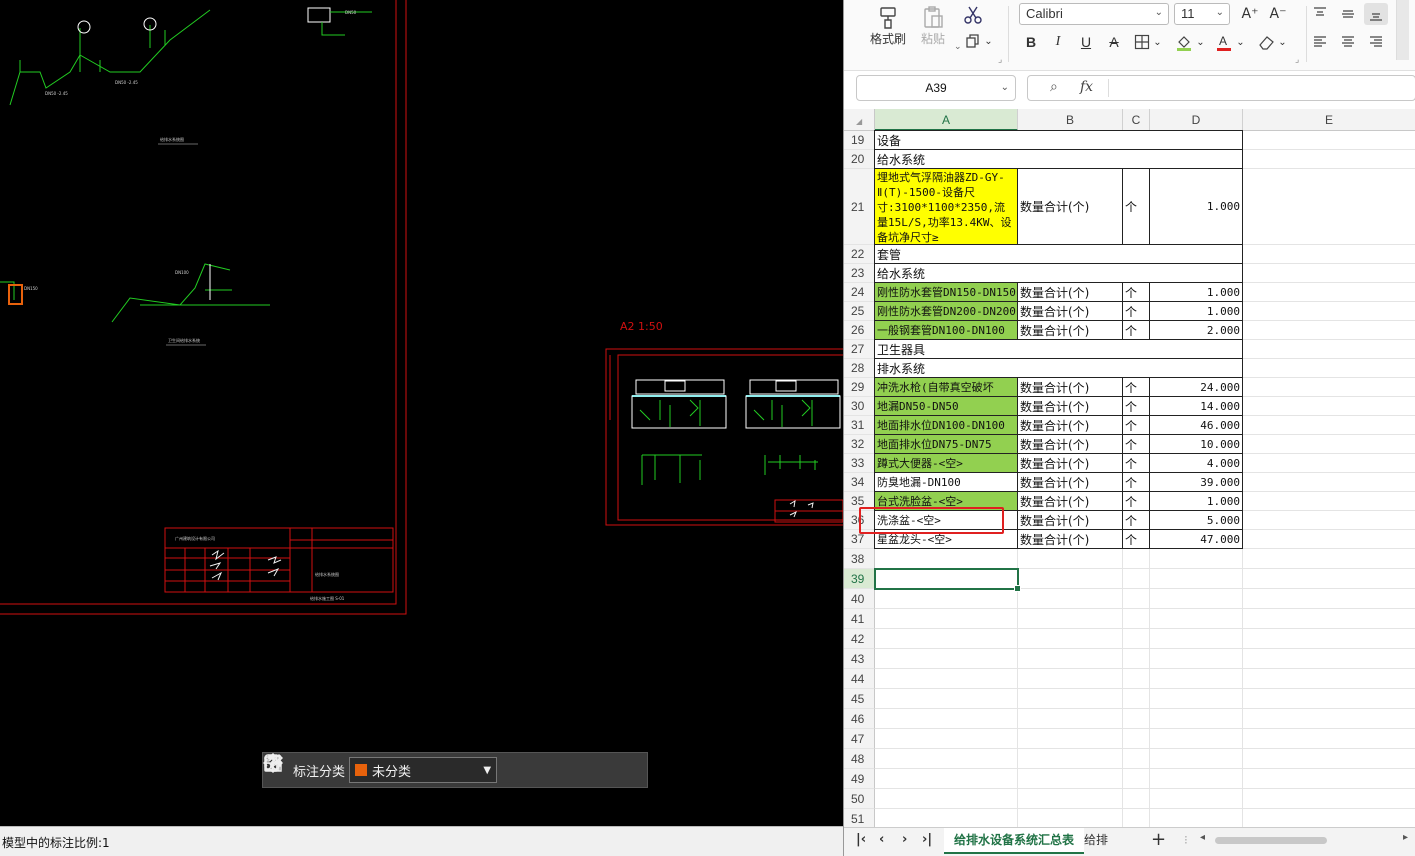  I want to click on copy-icon, so click(431, 769).